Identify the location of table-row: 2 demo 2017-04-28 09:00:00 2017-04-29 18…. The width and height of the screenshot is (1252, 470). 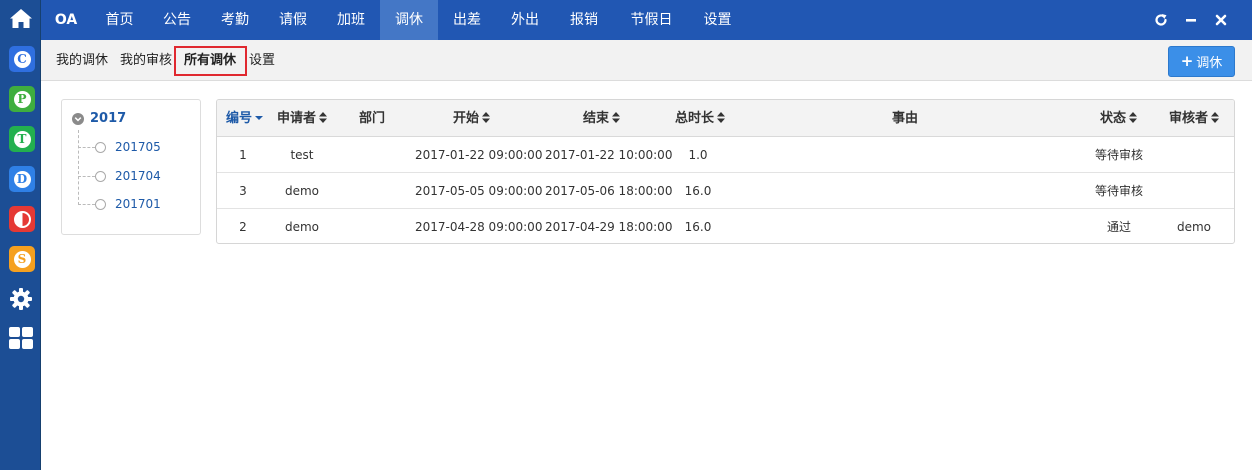
(725, 226).